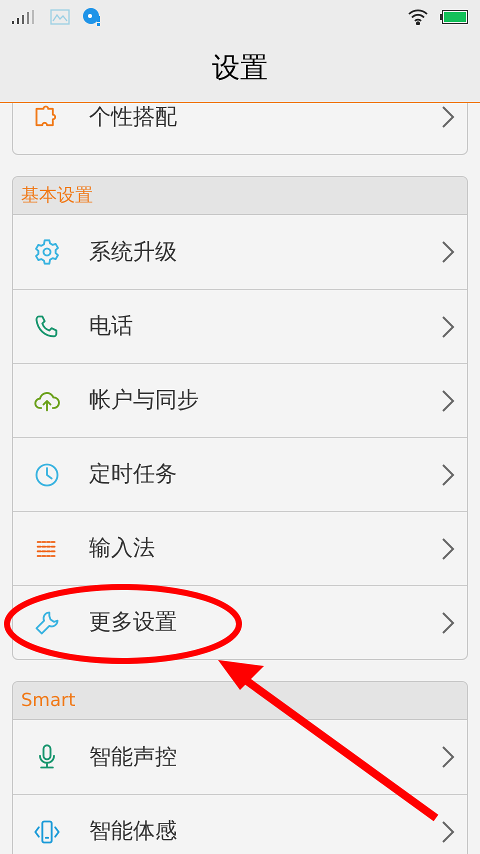 The image size is (480, 854). Describe the element at coordinates (47, 474) in the screenshot. I see `clock-icon` at that location.